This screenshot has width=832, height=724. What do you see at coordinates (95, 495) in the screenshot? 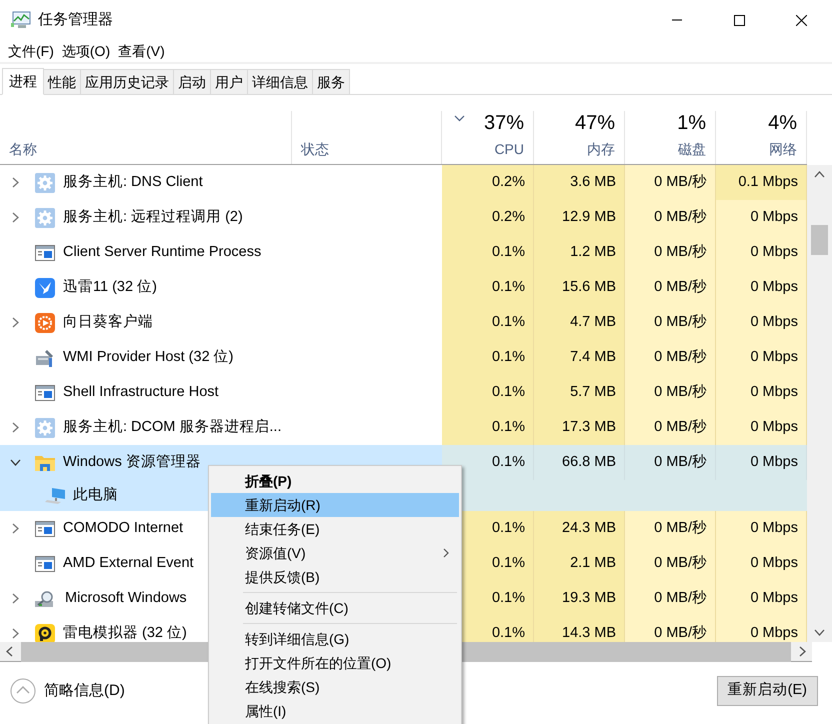
I see `process-name: 此电脑` at bounding box center [95, 495].